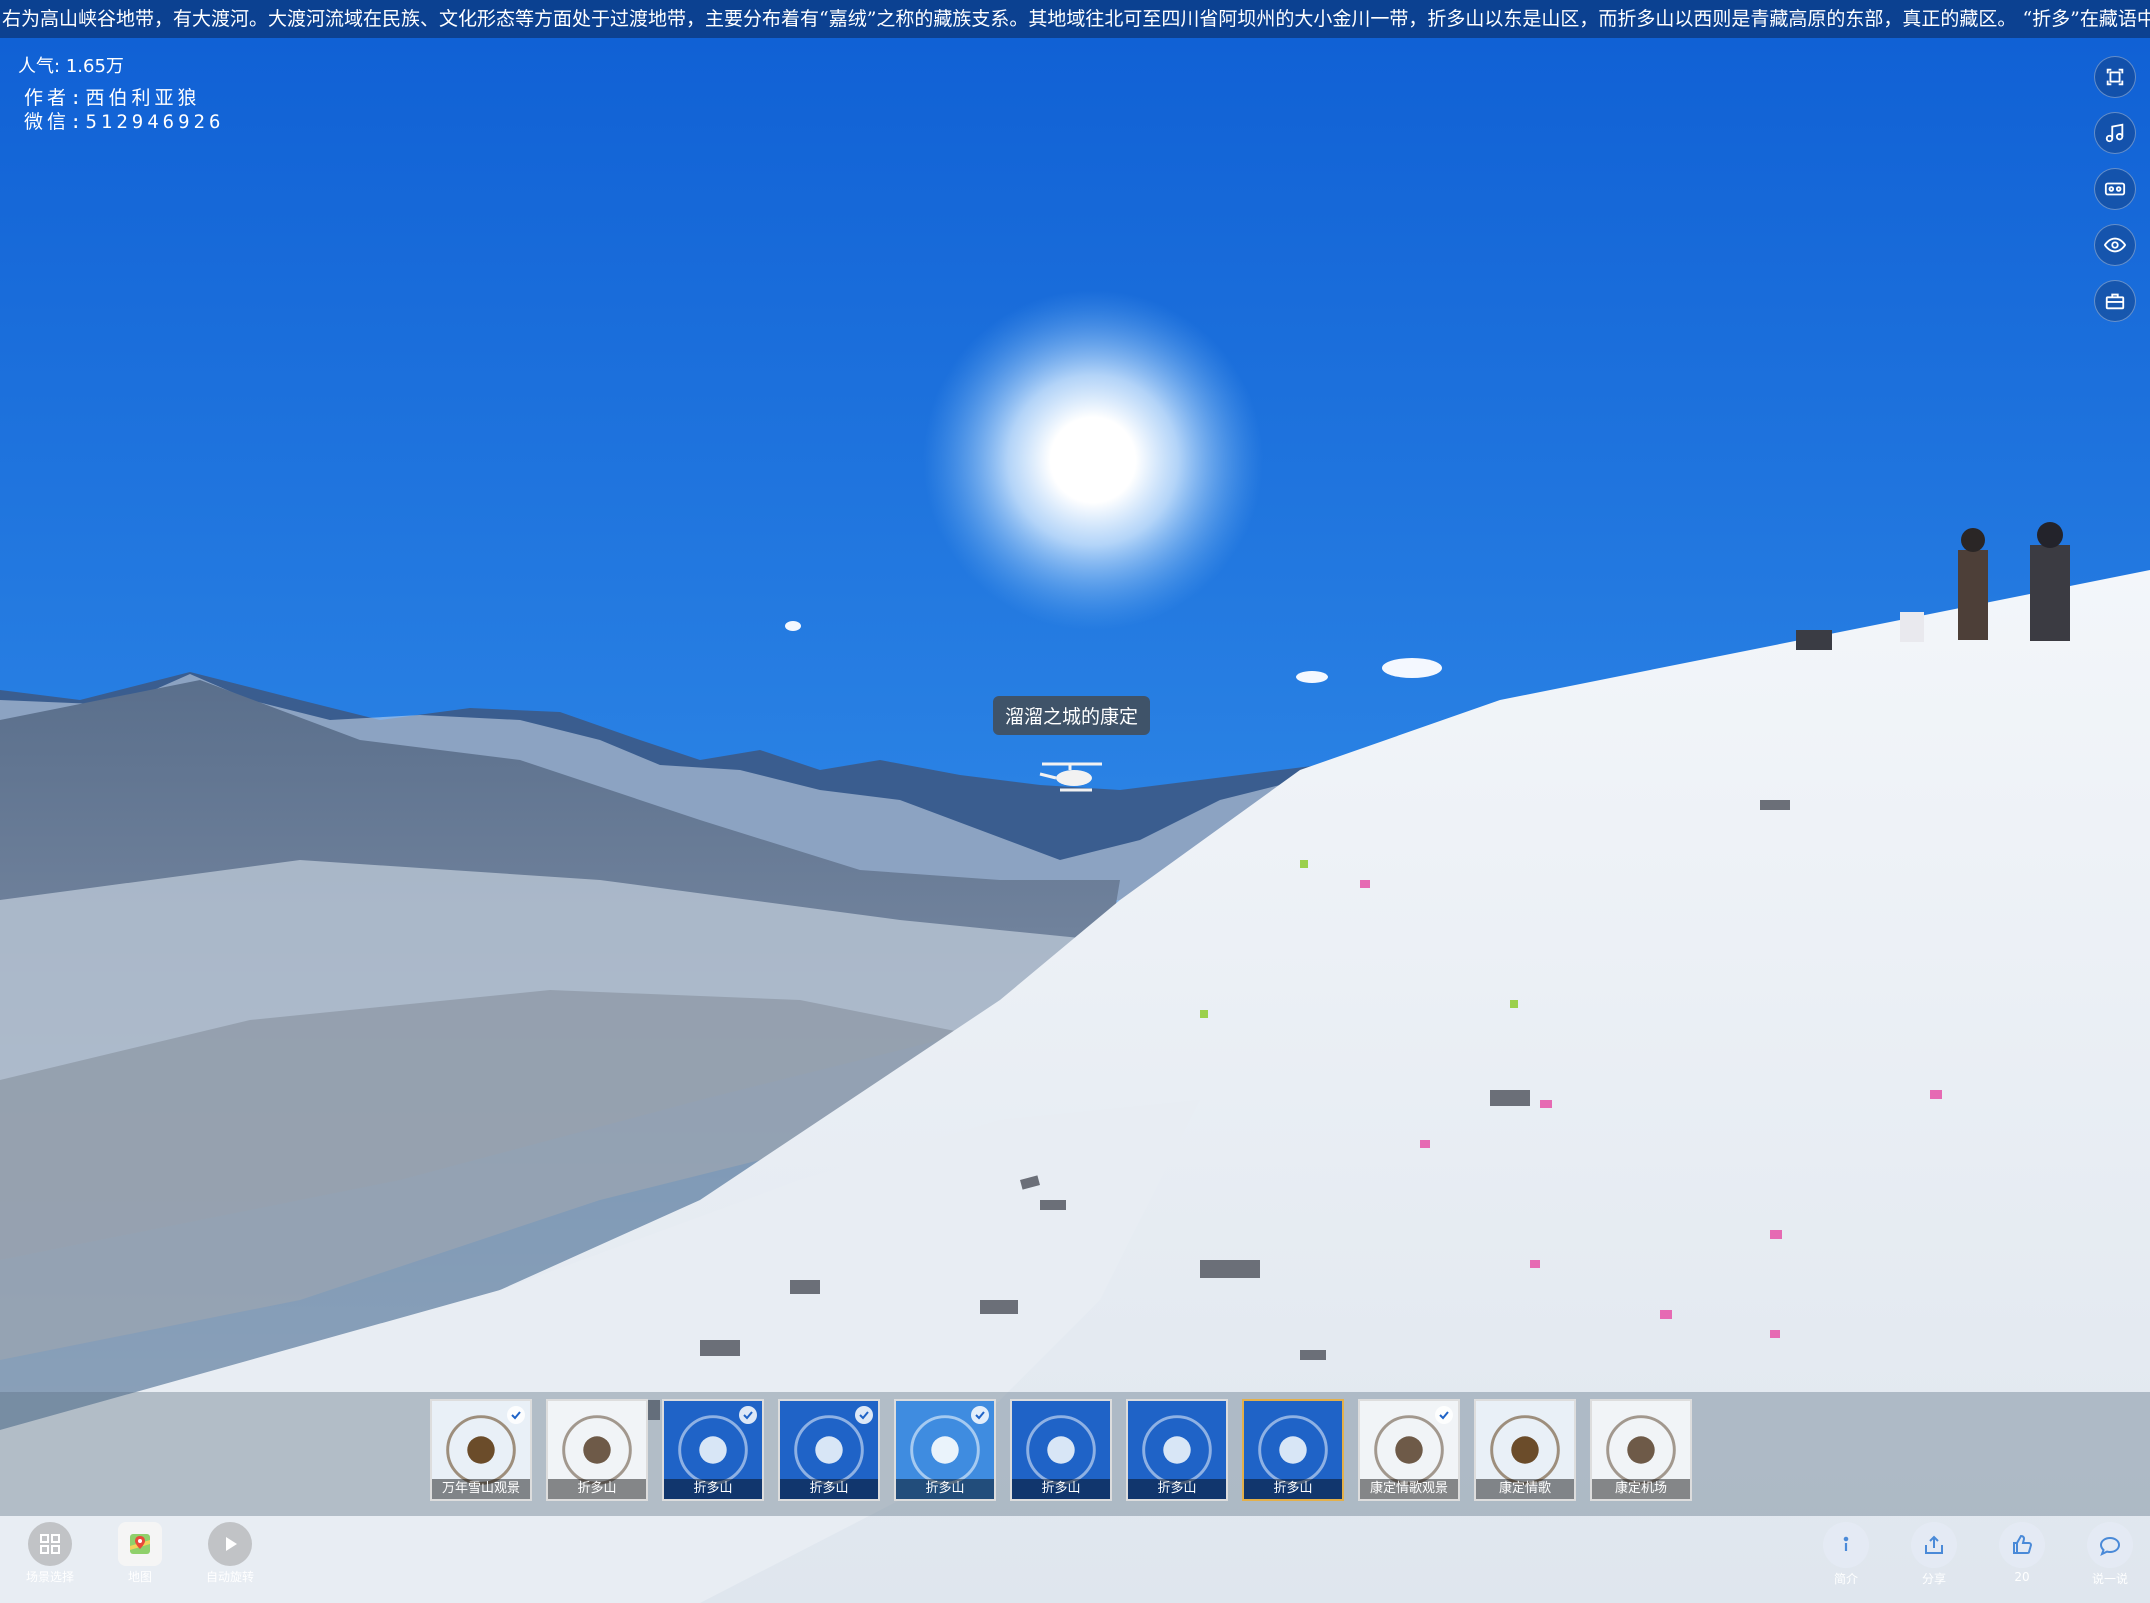  I want to click on thumbnail-caption: 康定情歌观景, so click(1409, 1489).